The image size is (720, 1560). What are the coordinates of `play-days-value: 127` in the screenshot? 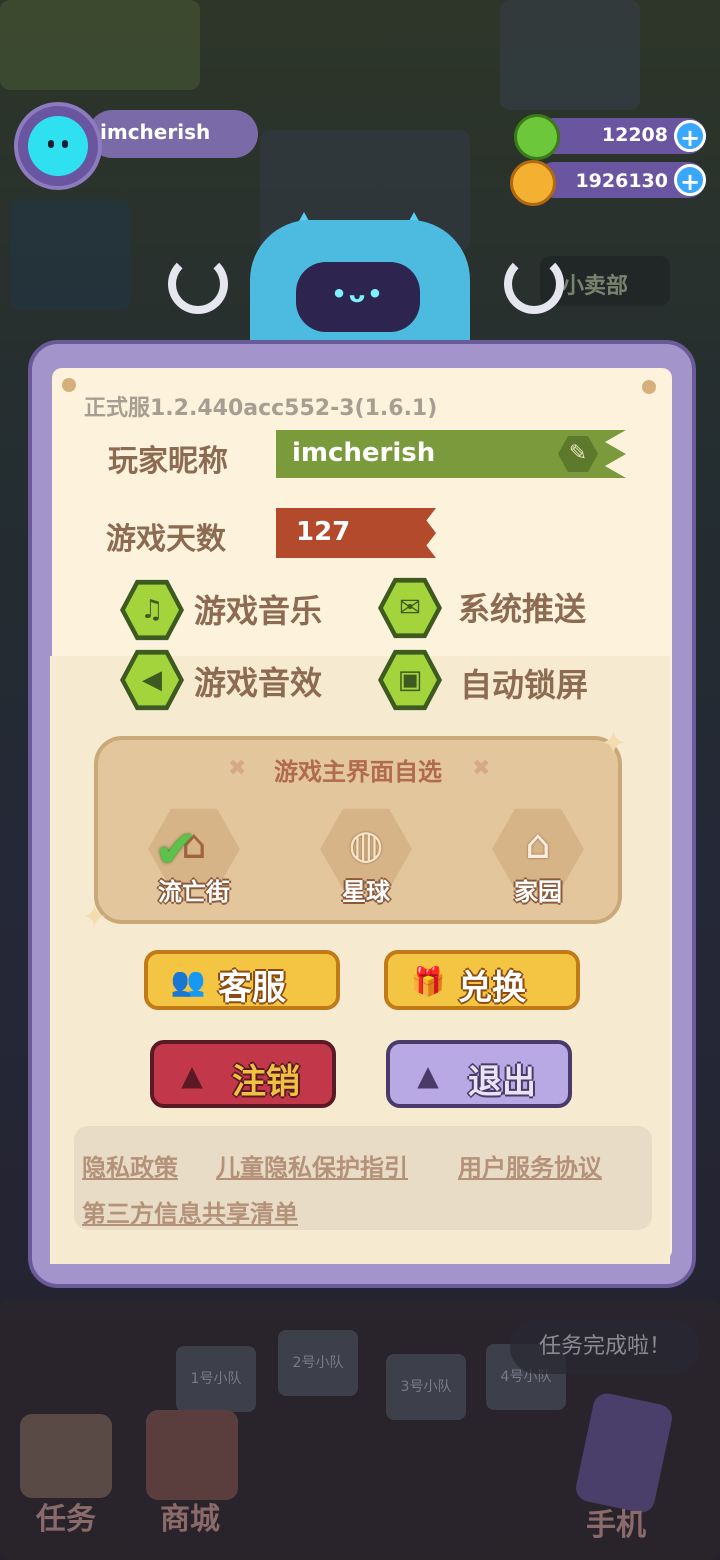 It's located at (323, 532).